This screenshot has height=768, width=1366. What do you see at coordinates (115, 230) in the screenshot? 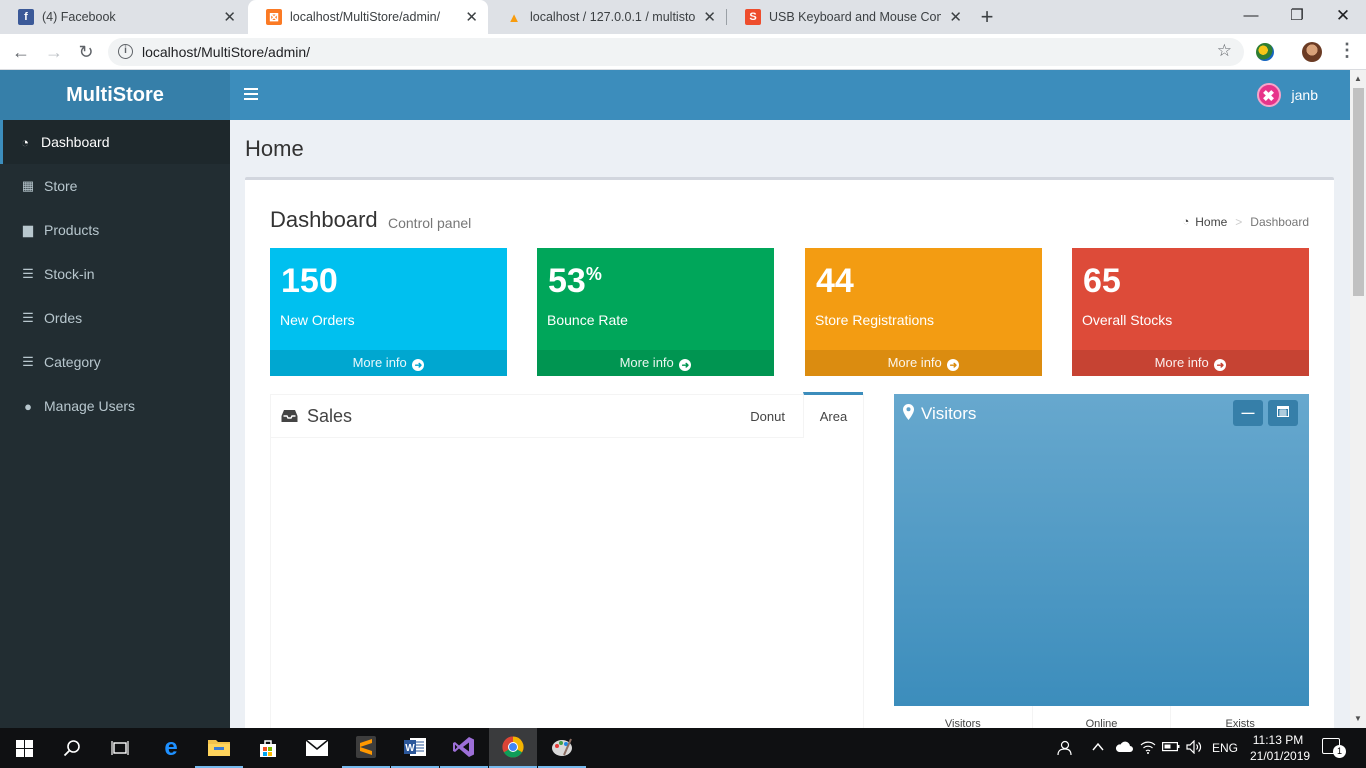
I see `sidebar-item-products: ▆ Products` at bounding box center [115, 230].